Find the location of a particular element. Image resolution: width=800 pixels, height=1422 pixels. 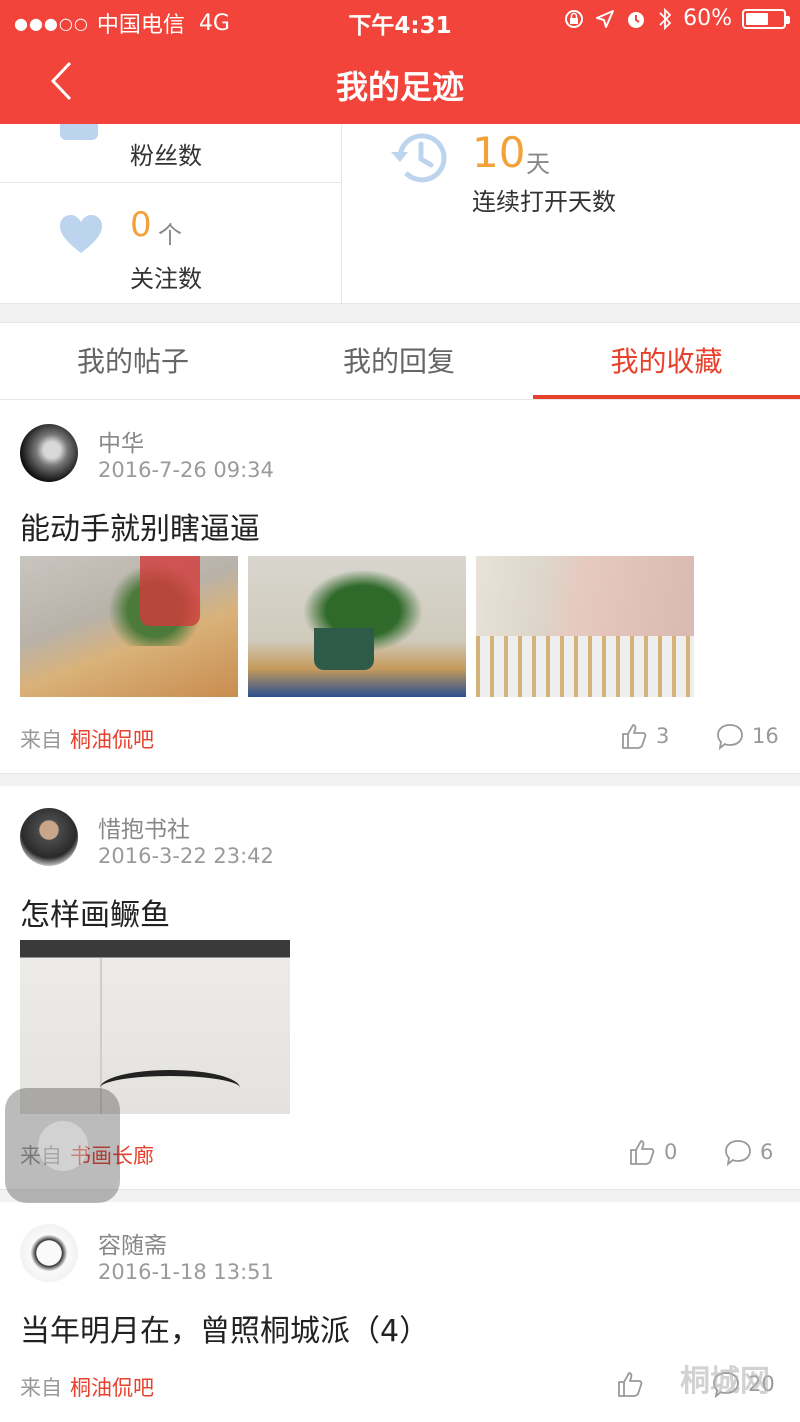

fans-icon is located at coordinates (79, 132).